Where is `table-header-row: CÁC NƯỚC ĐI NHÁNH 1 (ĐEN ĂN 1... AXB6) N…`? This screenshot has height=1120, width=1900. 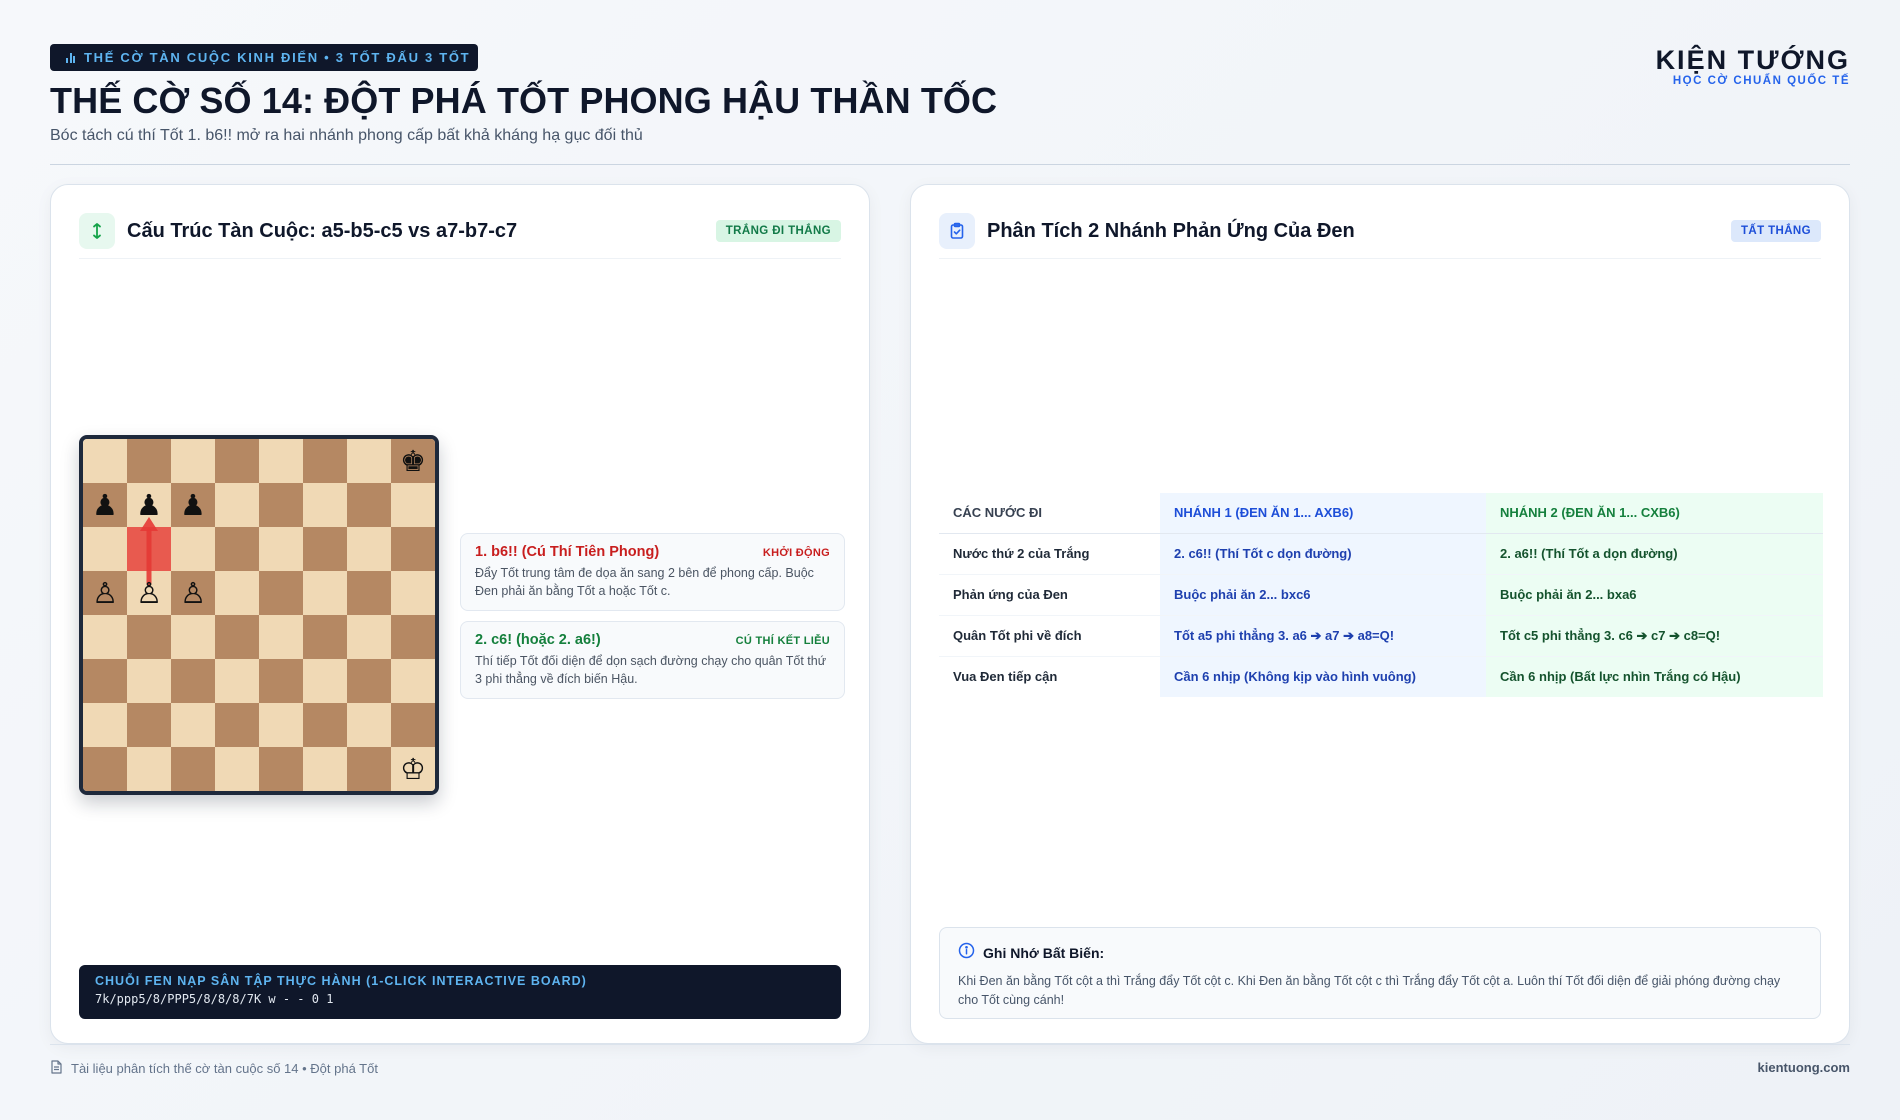 table-header-row: CÁC NƯỚC ĐI NHÁNH 1 (ĐEN ĂN 1... AXB6) N… is located at coordinates (1381, 513).